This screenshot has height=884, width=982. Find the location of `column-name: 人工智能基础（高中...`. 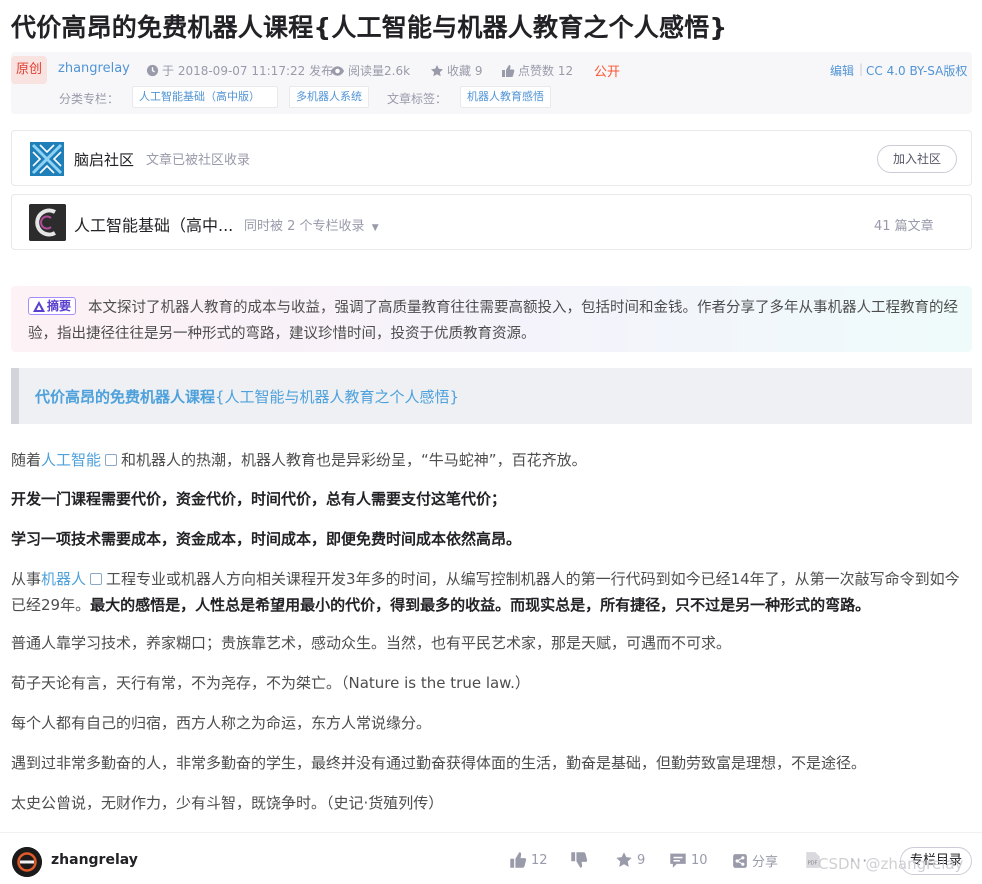

column-name: 人工智能基础（高中... is located at coordinates (153, 224).